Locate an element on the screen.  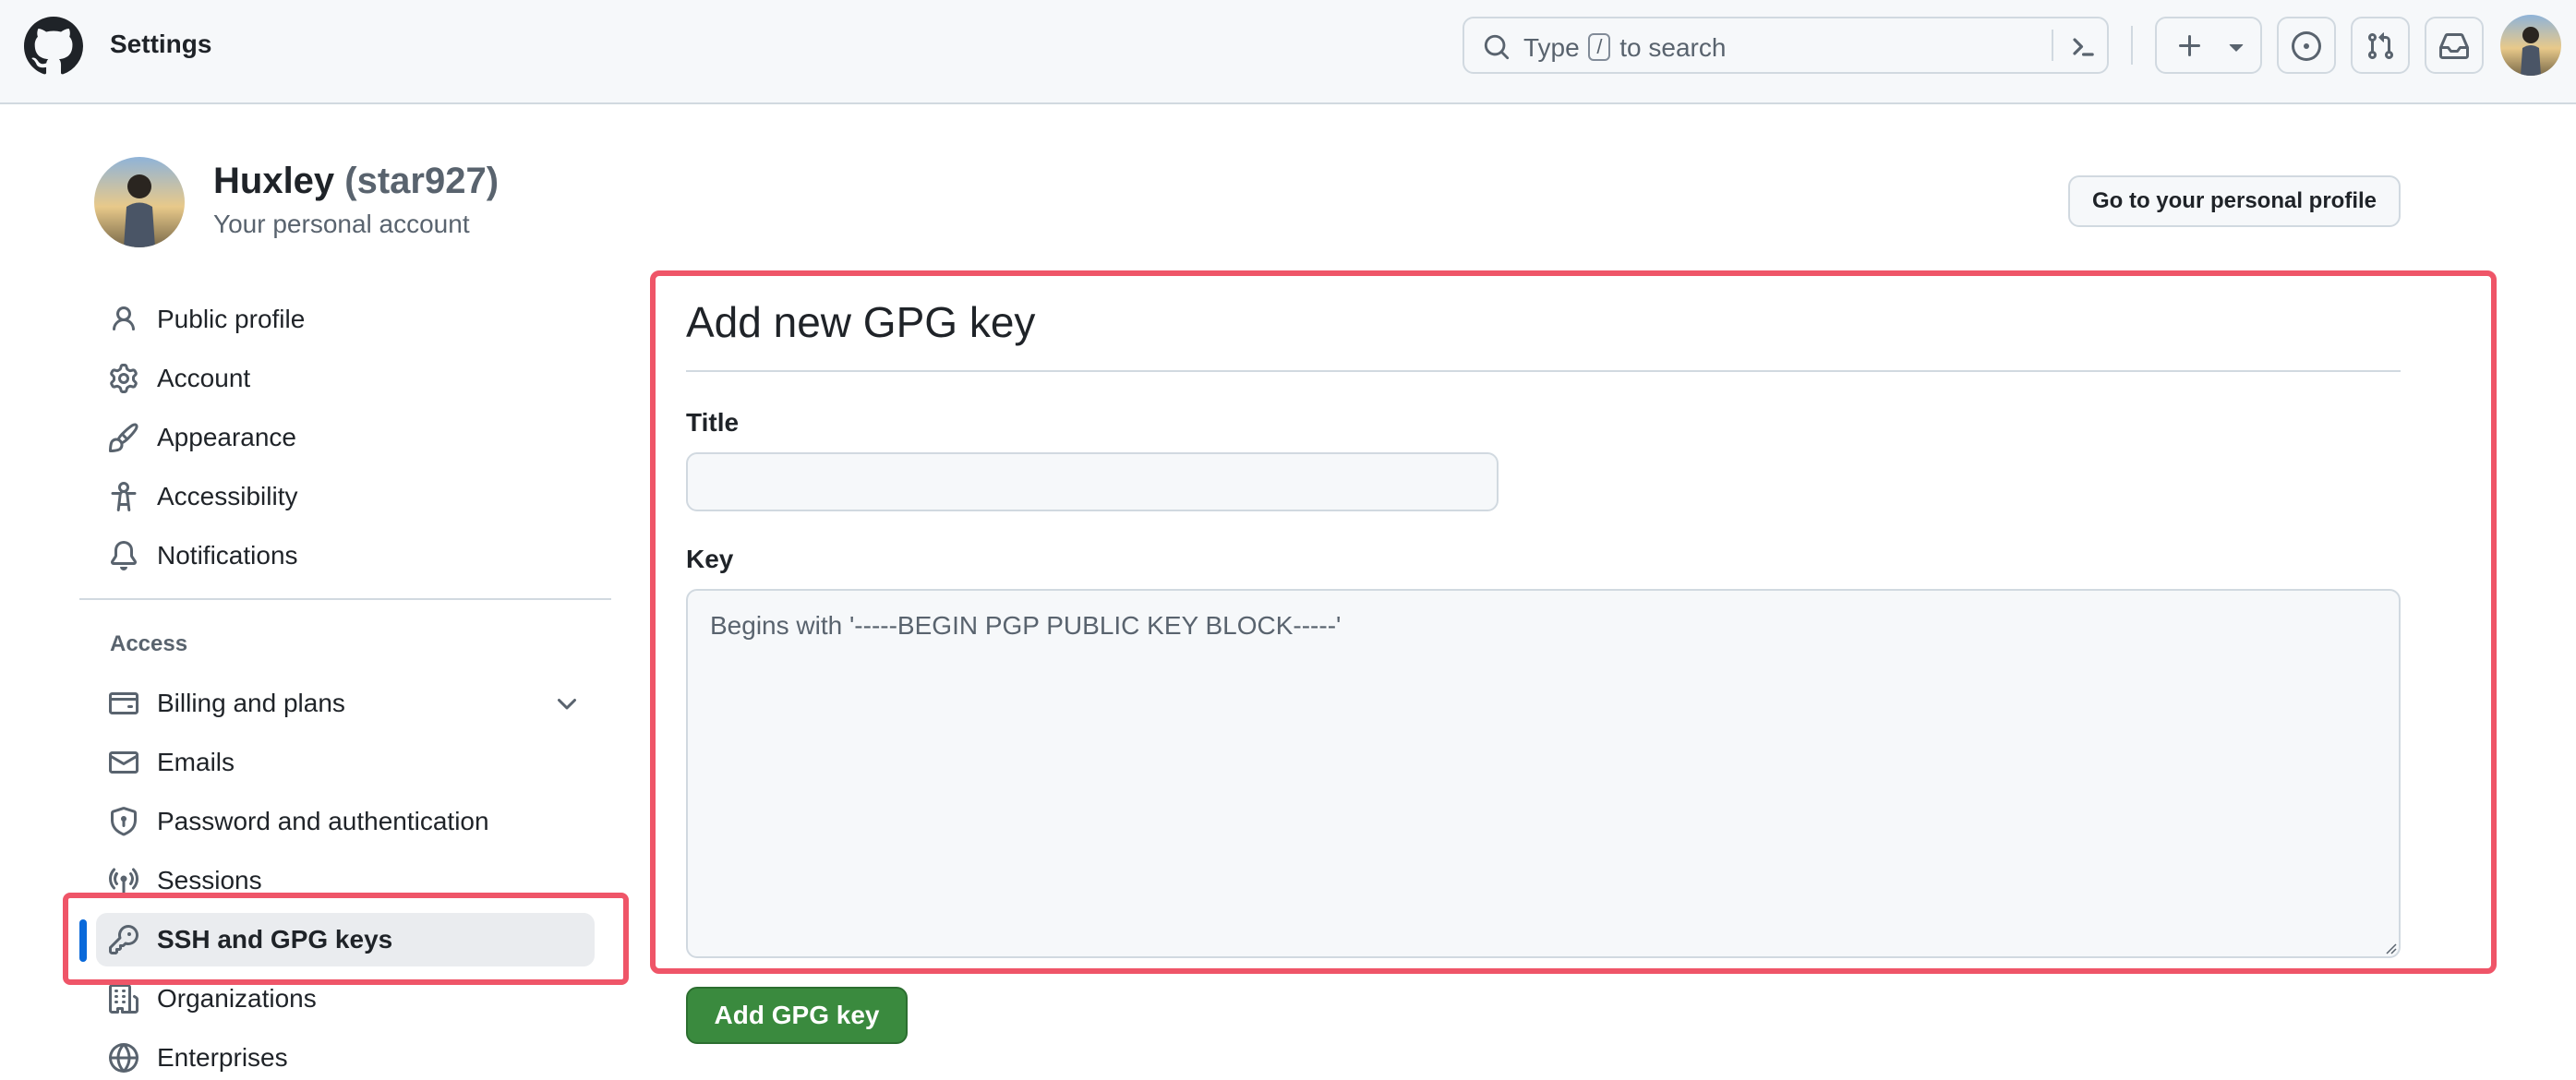
sidebar-item-label: Notifications is located at coordinates (227, 555).